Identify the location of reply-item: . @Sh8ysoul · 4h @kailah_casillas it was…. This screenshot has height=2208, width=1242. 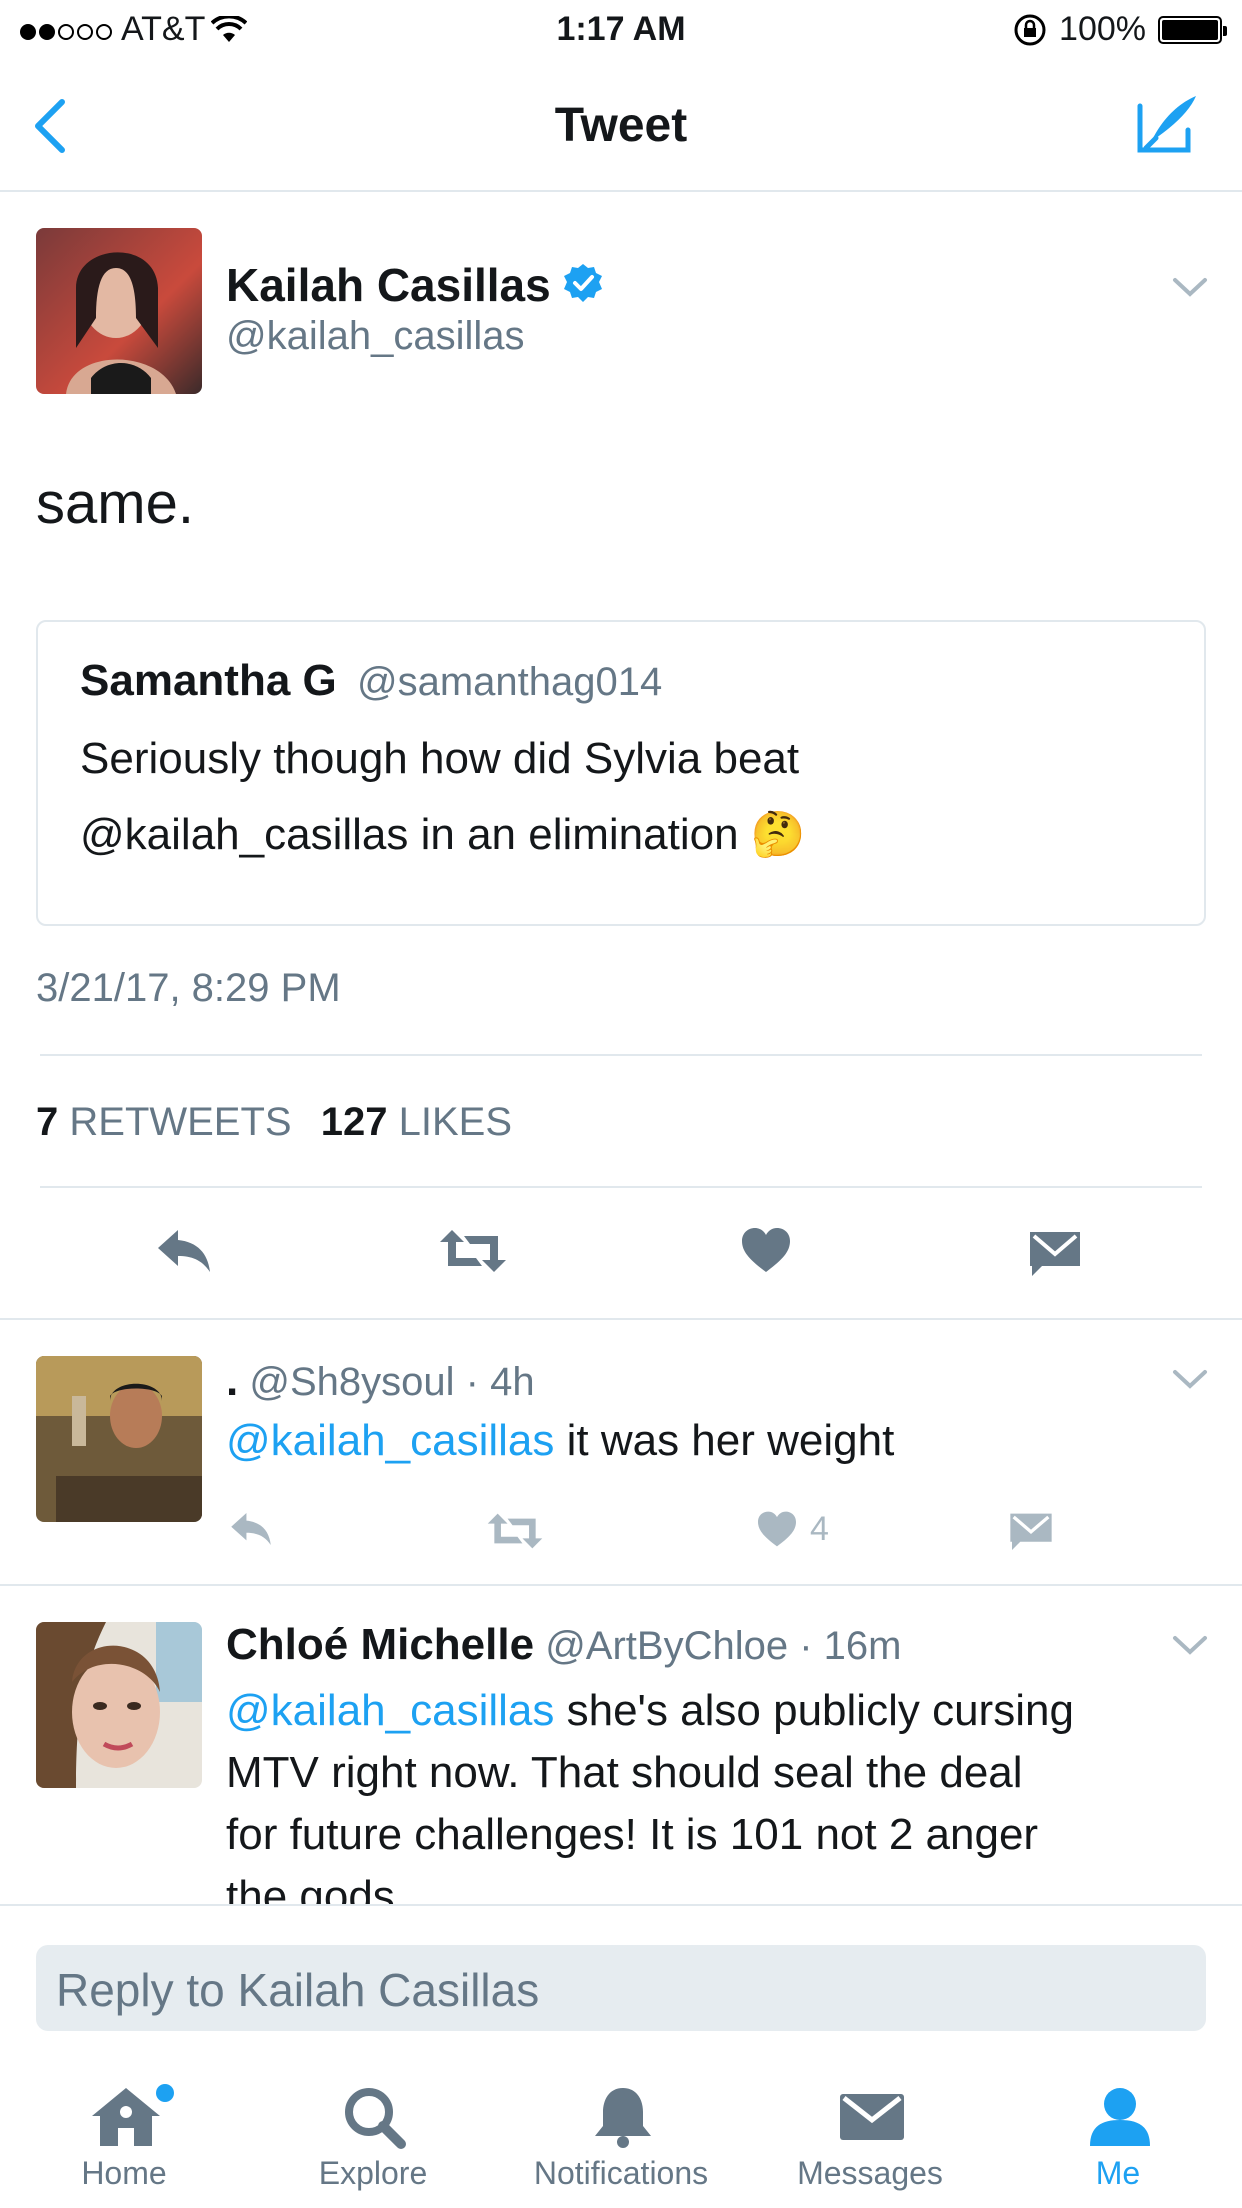
(621, 1452).